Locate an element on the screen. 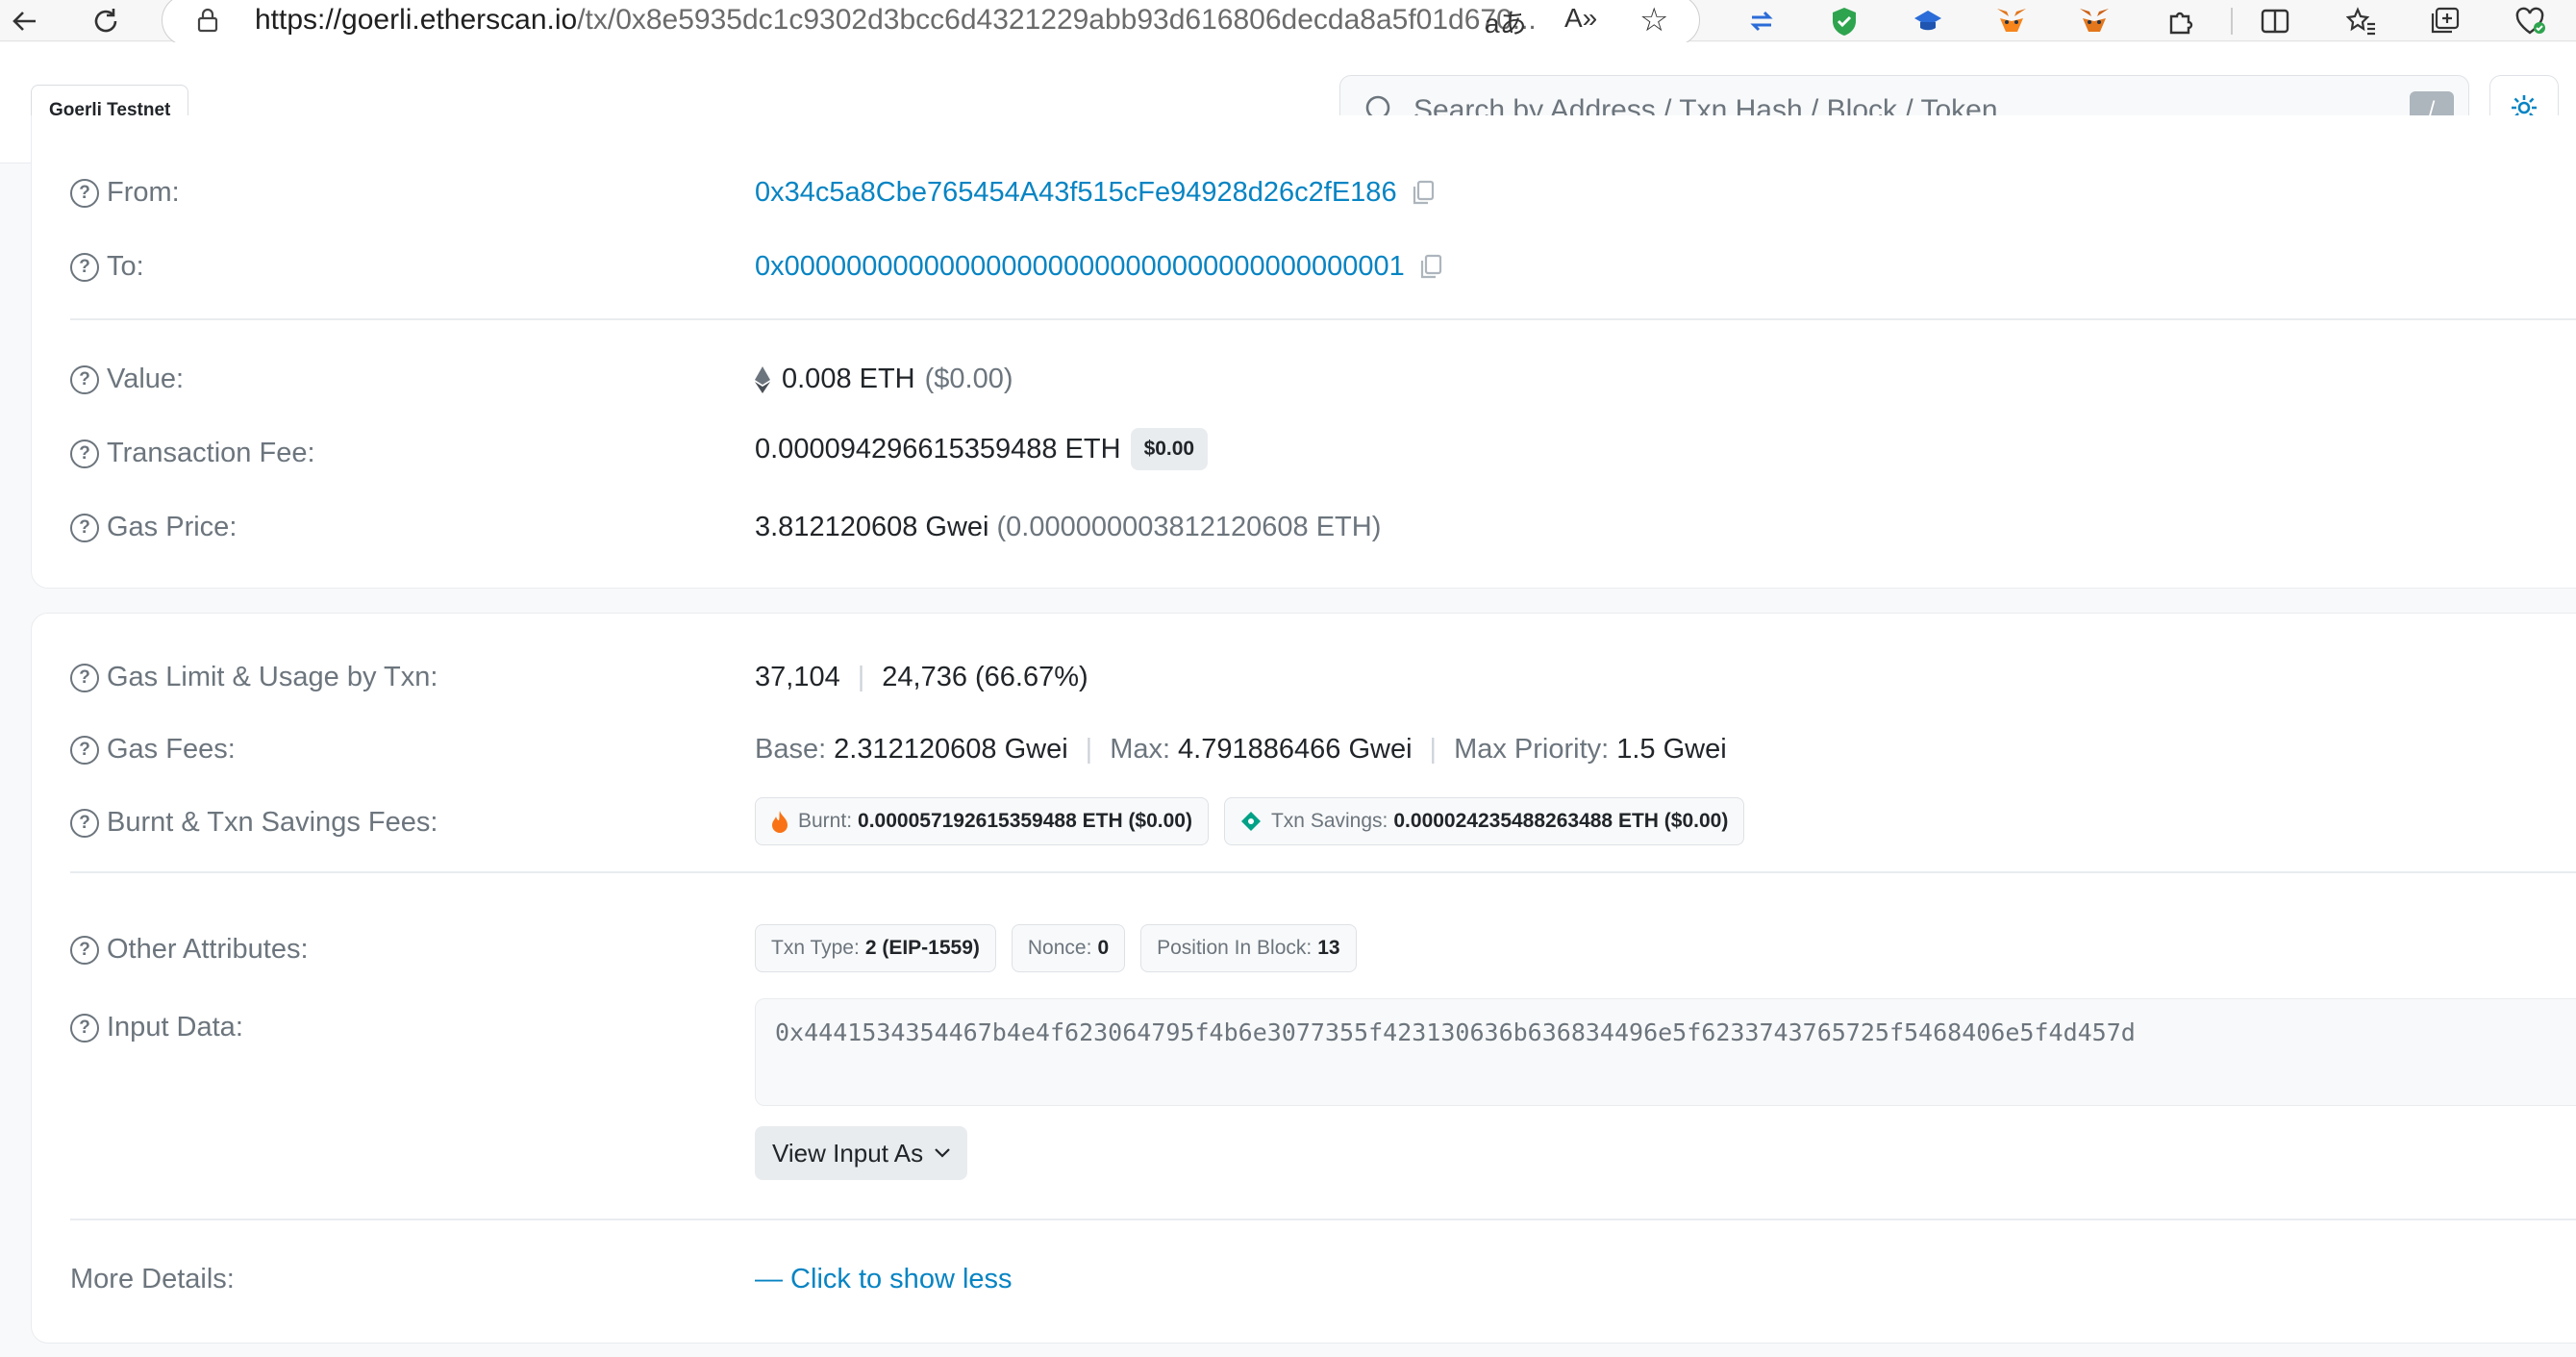 Image resolution: width=2576 pixels, height=1357 pixels. value-label: ? Value: is located at coordinates (127, 379).